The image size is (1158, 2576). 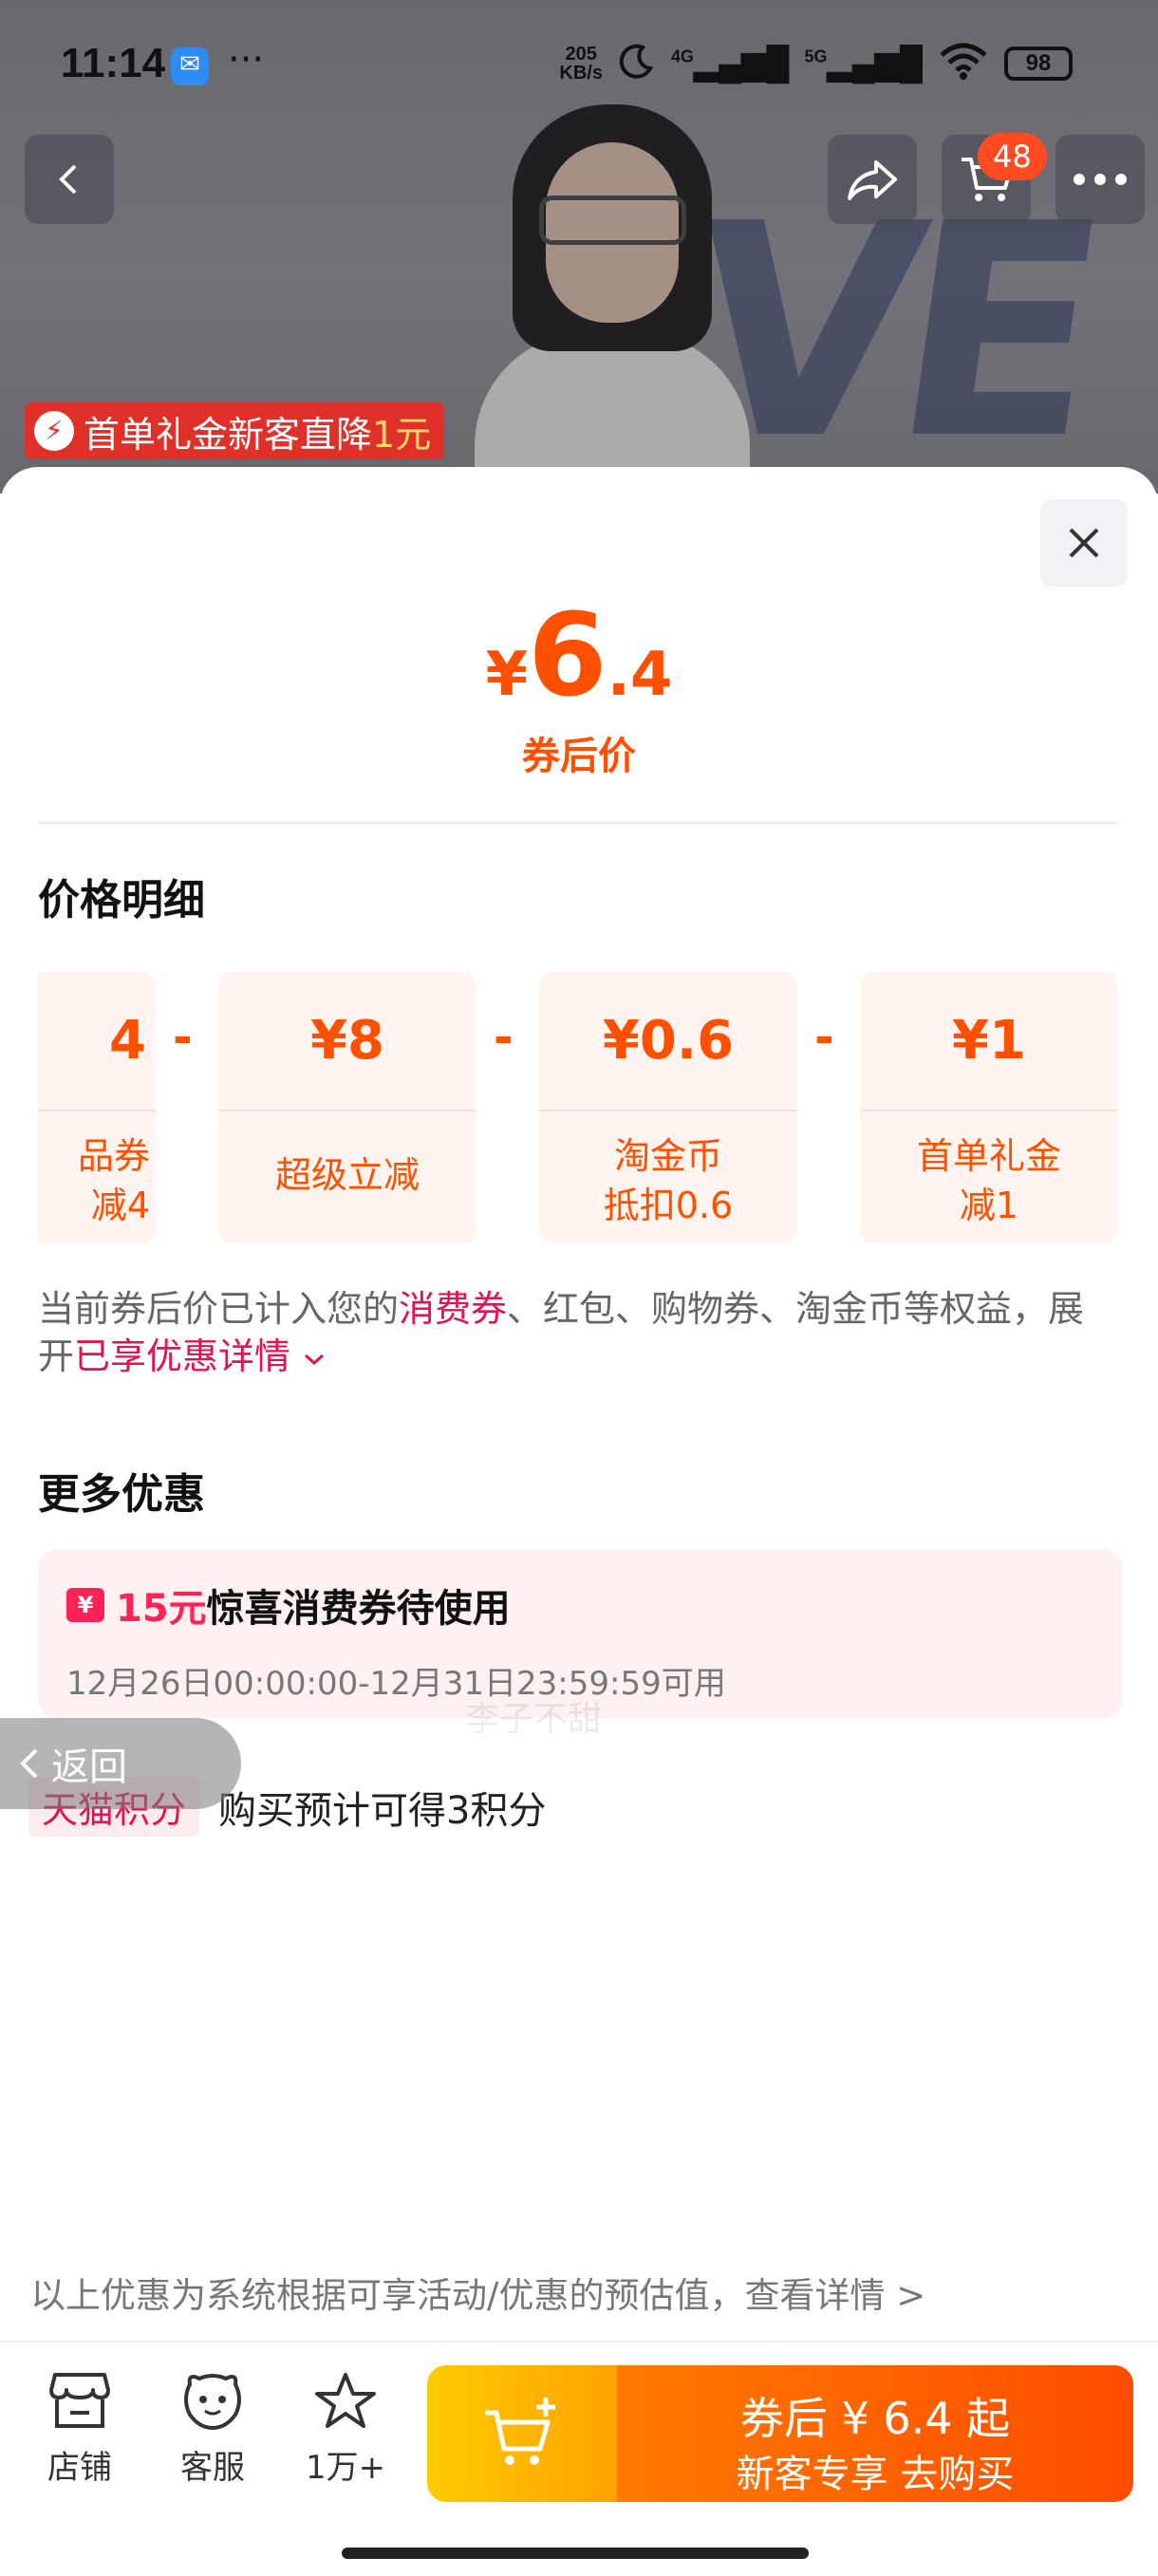 What do you see at coordinates (396, 1684) in the screenshot?
I see `coupon-validity: 12月26日00:00:00-12月31日23:59:59可用` at bounding box center [396, 1684].